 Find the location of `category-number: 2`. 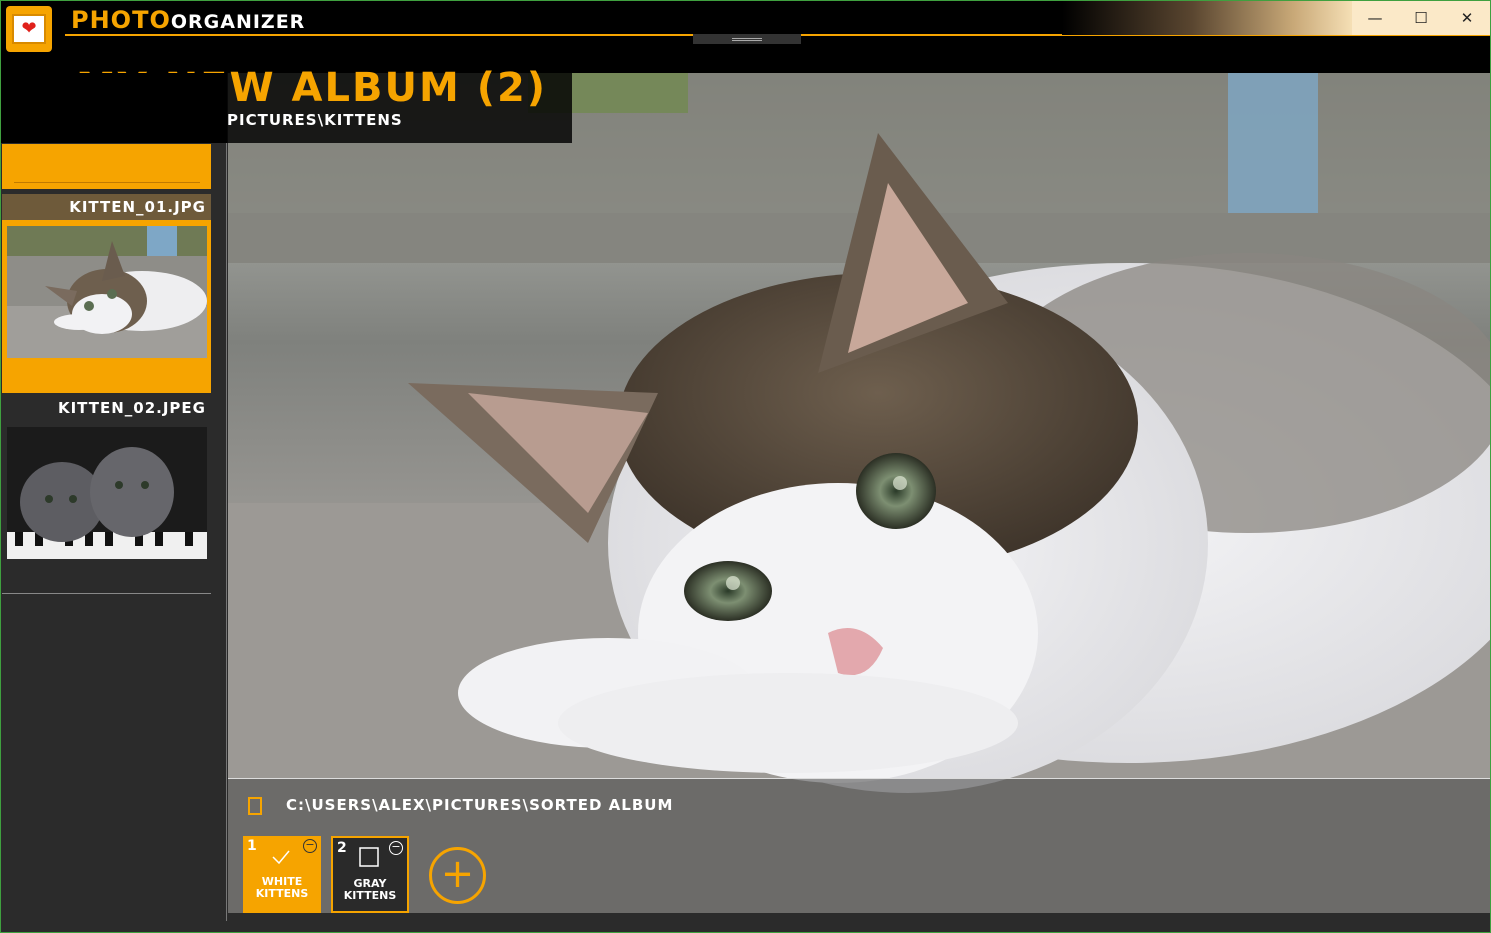

category-number: 2 is located at coordinates (342, 848).